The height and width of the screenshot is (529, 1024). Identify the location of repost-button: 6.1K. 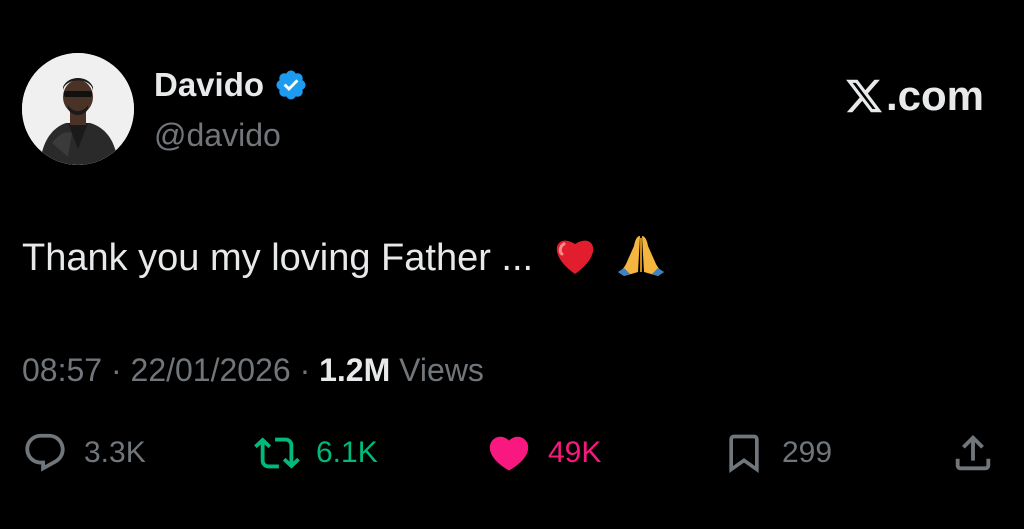
(316, 453).